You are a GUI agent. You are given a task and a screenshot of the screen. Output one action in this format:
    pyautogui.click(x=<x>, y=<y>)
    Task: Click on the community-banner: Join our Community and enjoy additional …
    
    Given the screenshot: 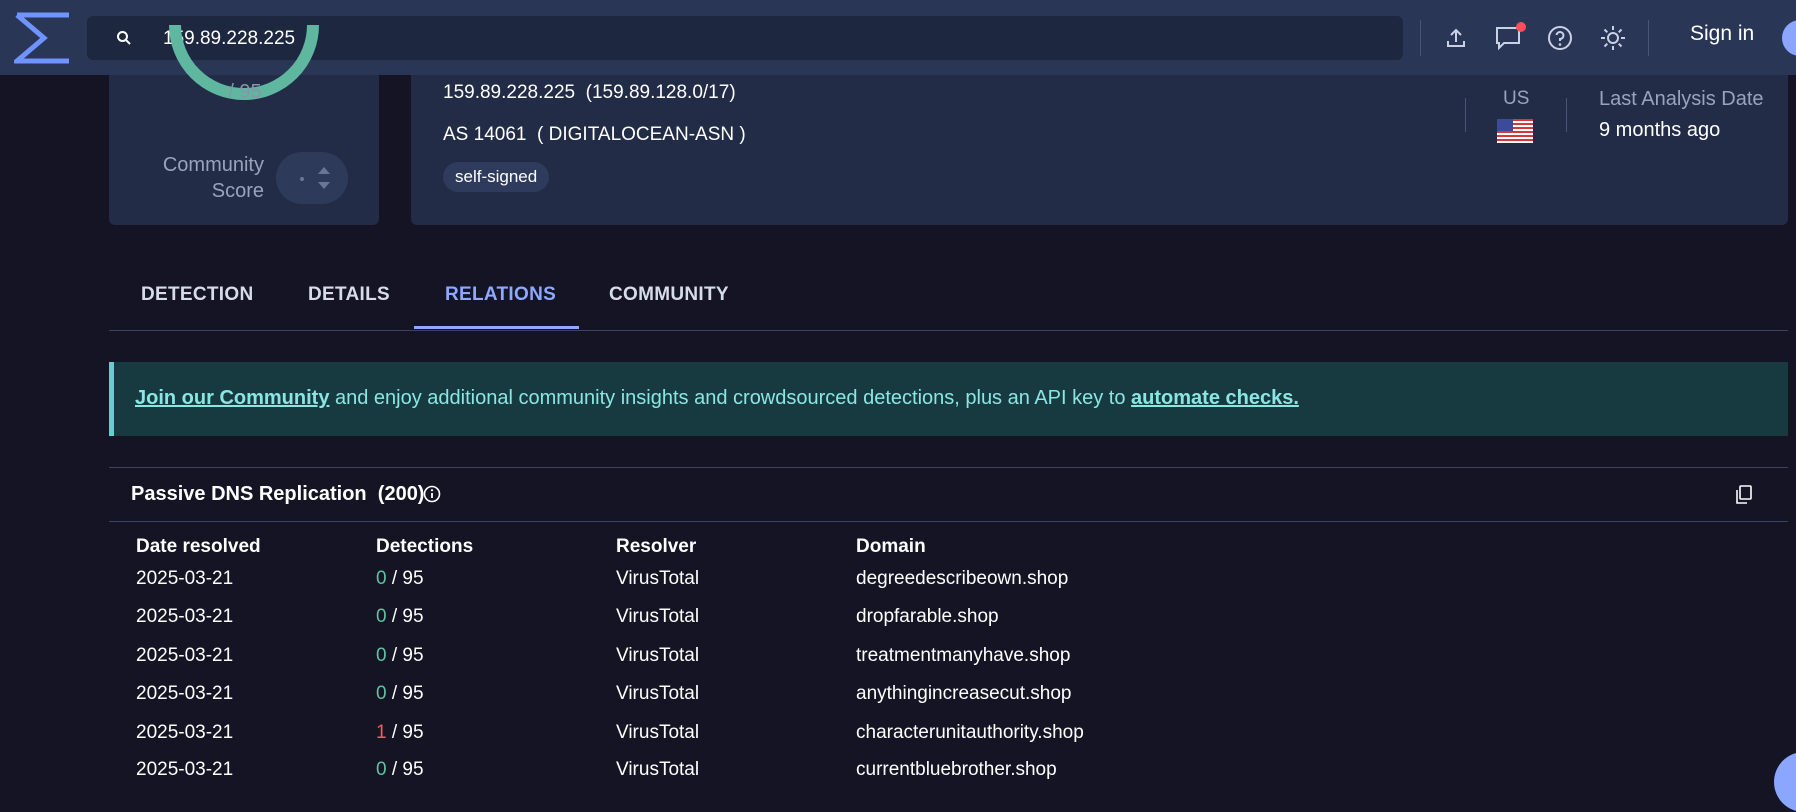 What is the action you would take?
    pyautogui.click(x=948, y=399)
    